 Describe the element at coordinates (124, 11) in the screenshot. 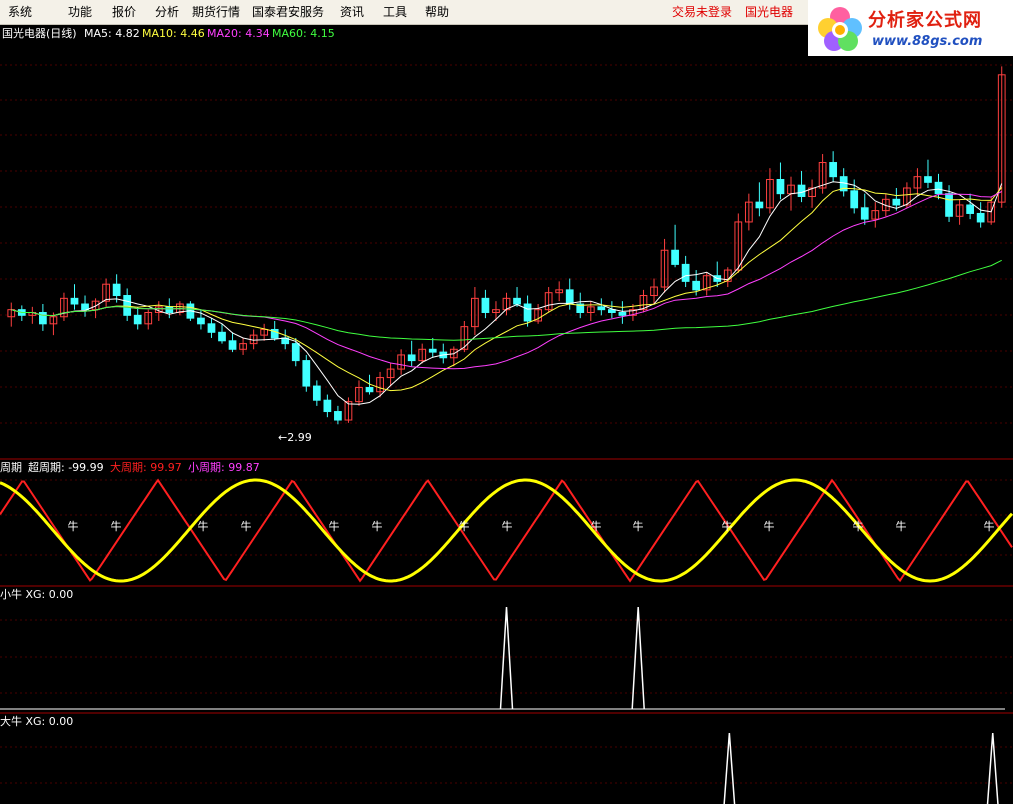

I see `menu-item-quote: 报价` at that location.